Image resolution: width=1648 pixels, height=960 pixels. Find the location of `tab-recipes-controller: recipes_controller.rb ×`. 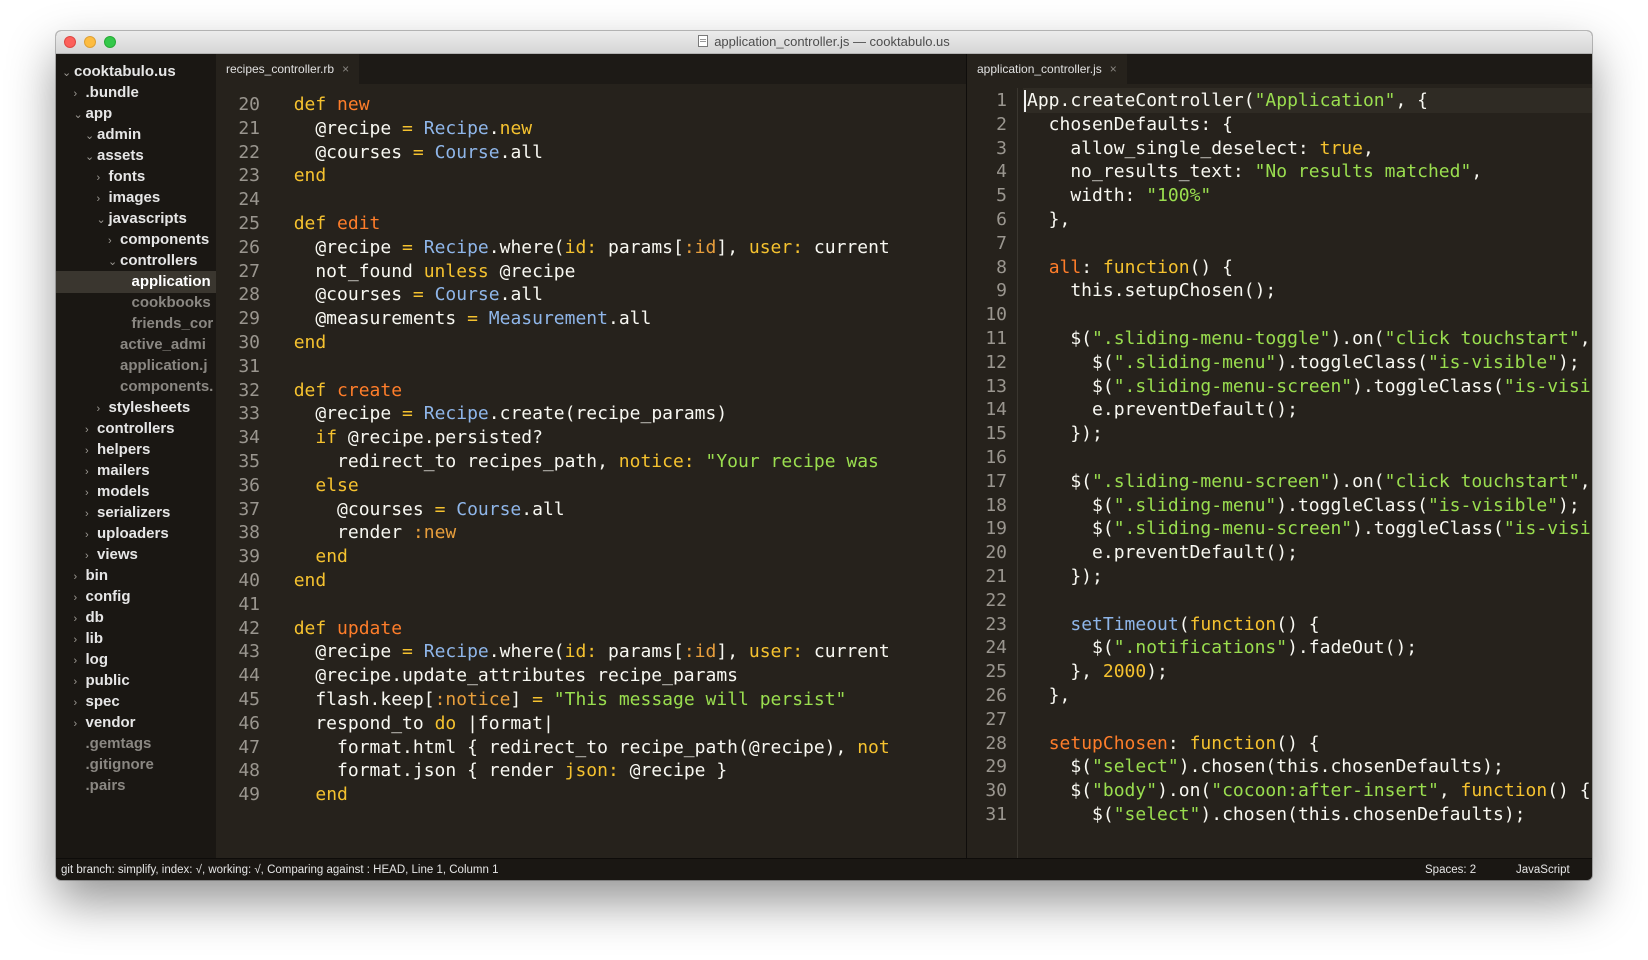

tab-recipes-controller: recipes_controller.rb × is located at coordinates (288, 69).